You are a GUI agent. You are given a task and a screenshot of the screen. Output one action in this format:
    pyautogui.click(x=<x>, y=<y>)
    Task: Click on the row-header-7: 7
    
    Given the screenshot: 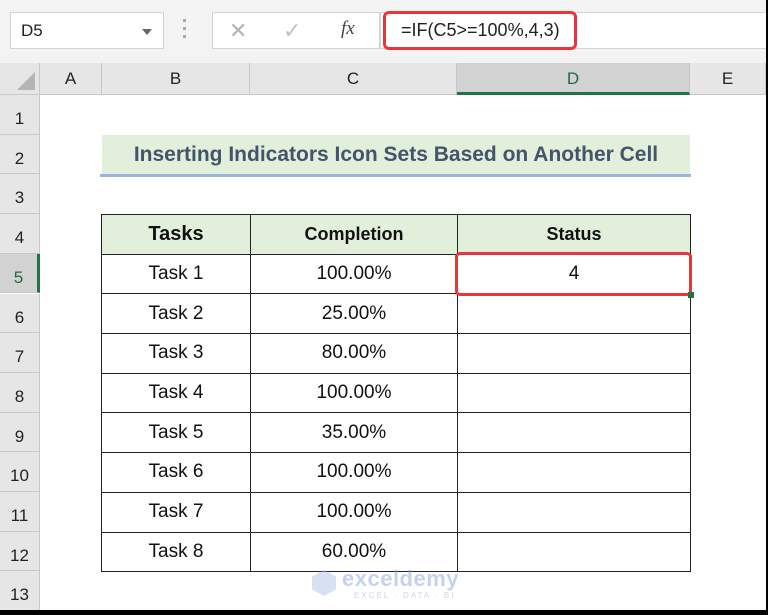 What is the action you would take?
    pyautogui.click(x=20, y=353)
    